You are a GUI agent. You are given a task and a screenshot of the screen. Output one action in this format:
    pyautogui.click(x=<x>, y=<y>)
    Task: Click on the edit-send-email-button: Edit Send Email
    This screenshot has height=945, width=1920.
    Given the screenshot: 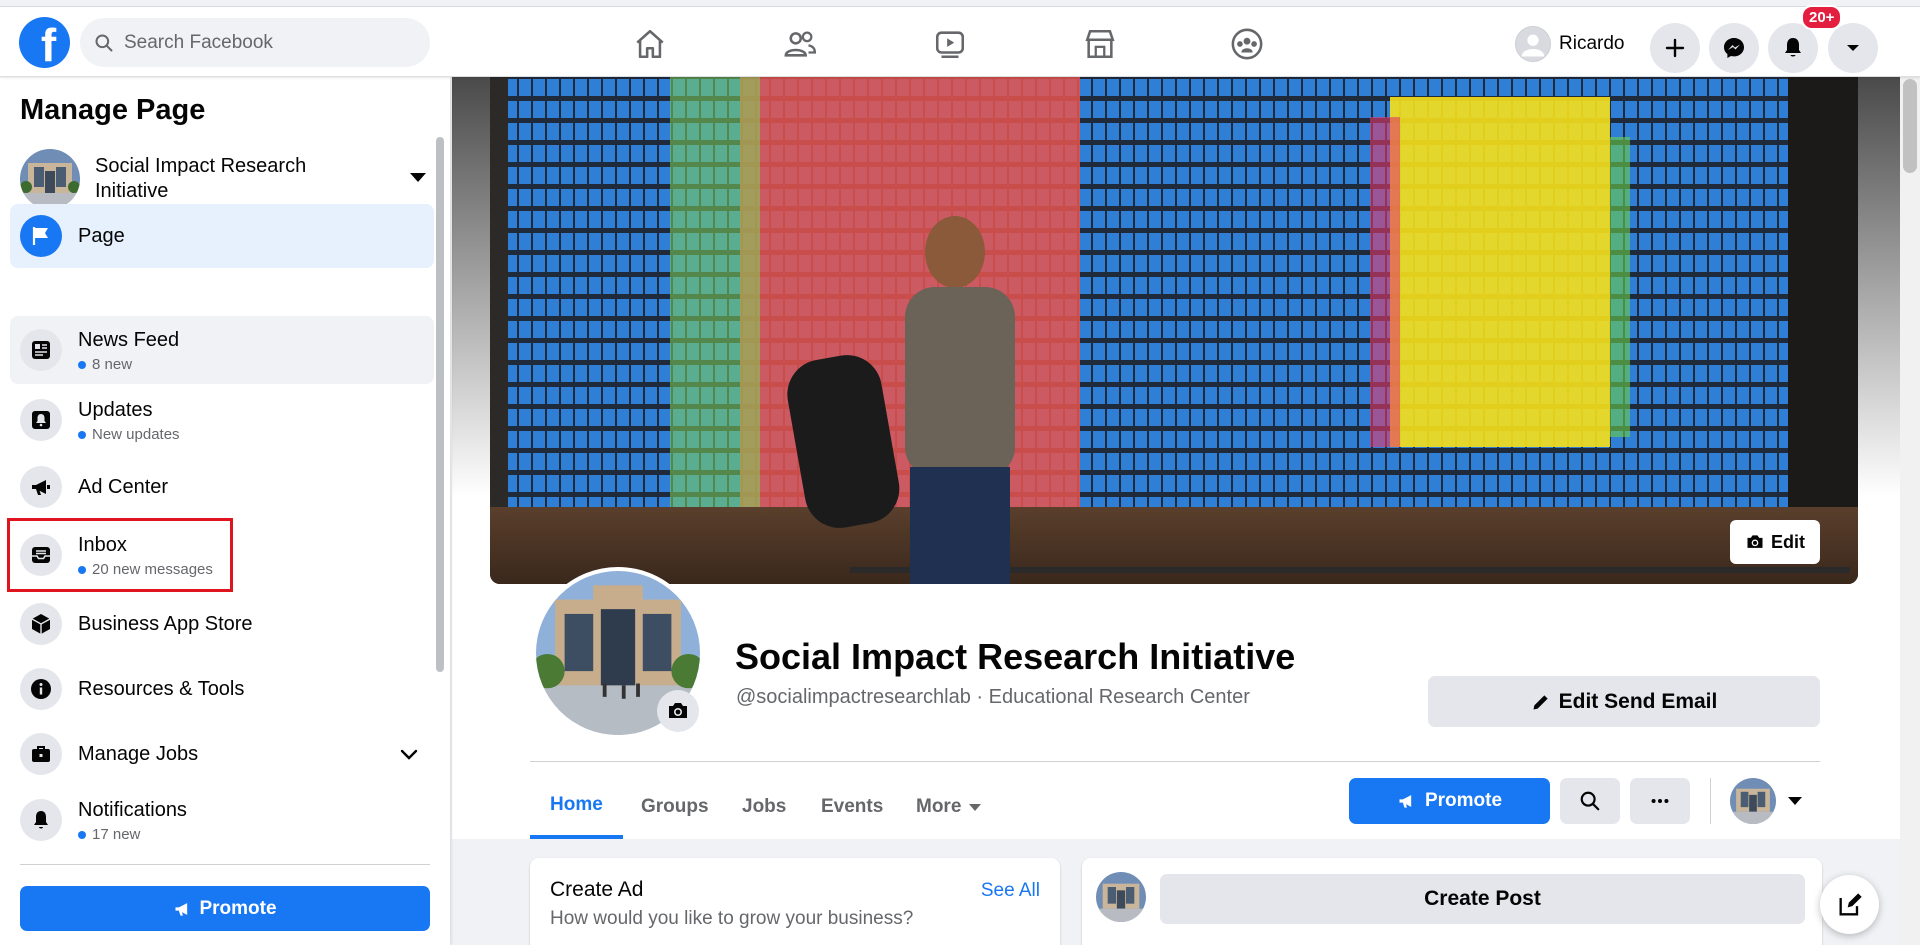 What is the action you would take?
    pyautogui.click(x=1624, y=701)
    